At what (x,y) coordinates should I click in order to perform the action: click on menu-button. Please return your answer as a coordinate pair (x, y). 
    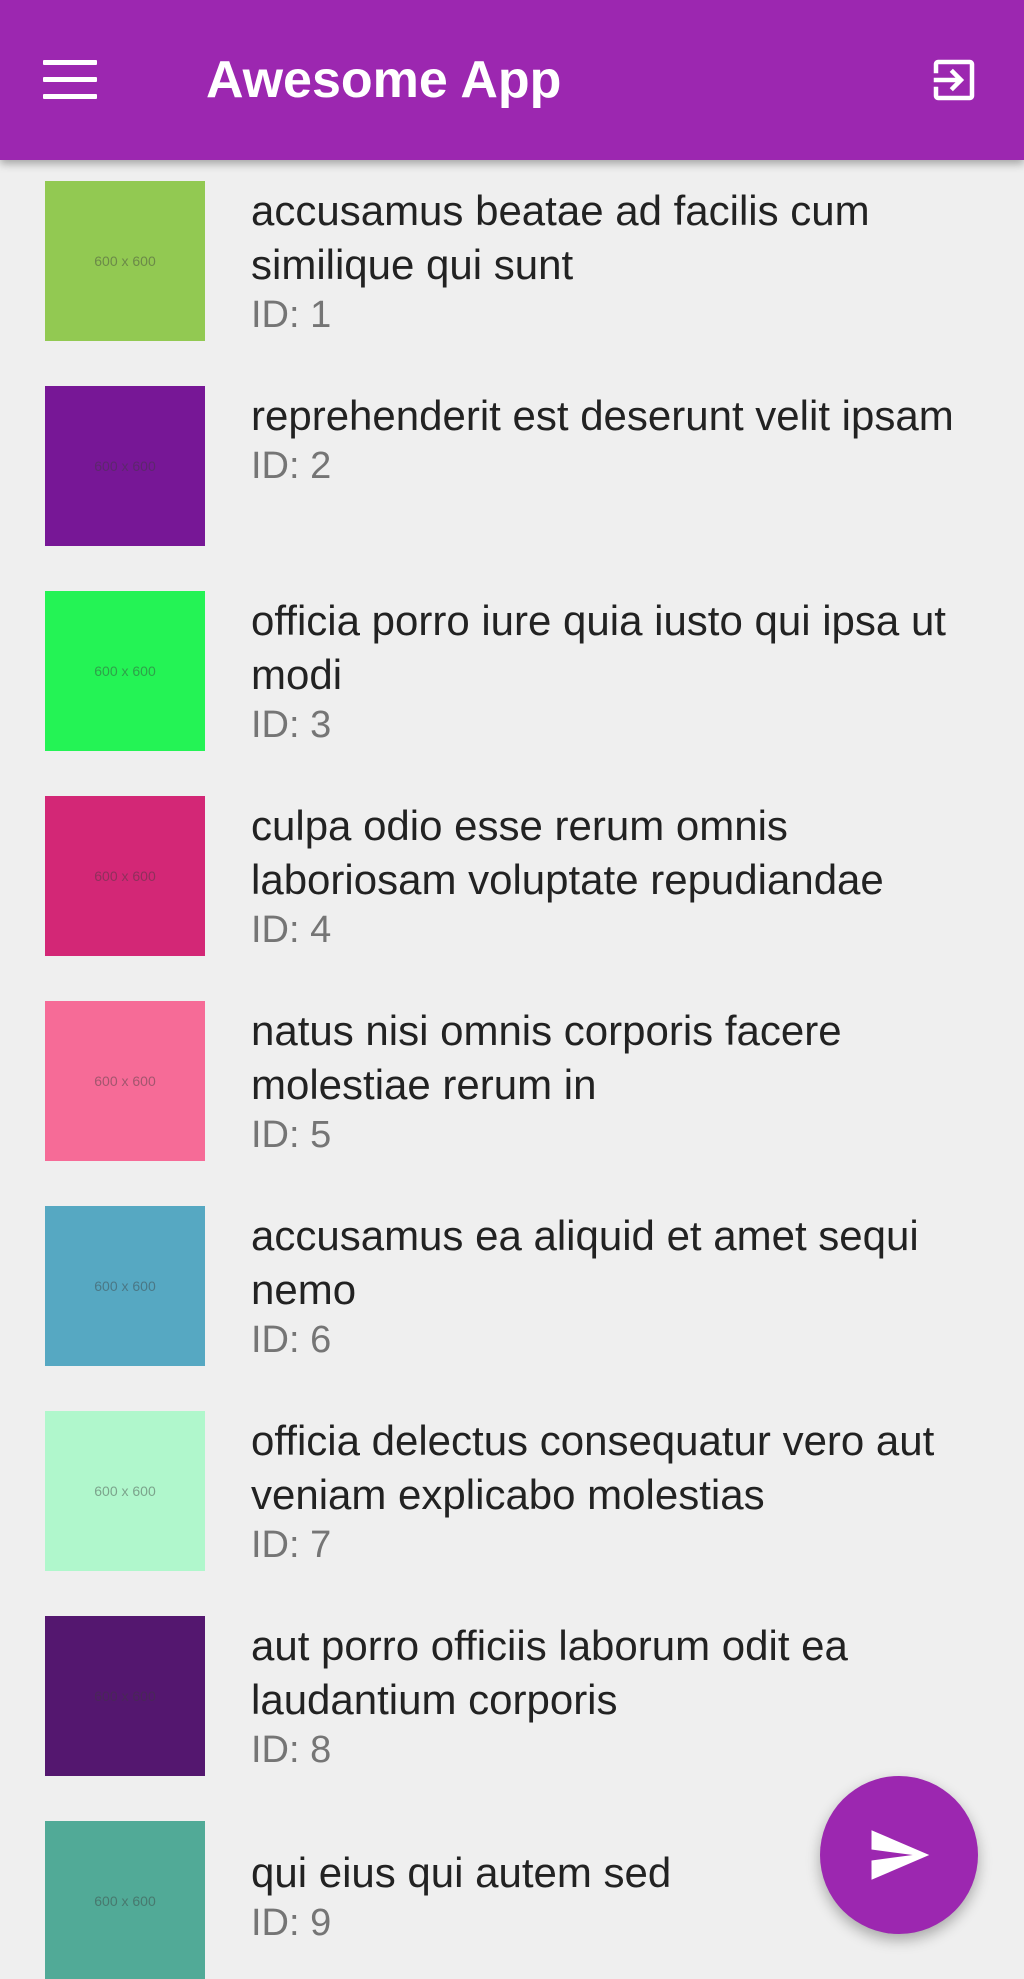
    Looking at the image, I should click on (70, 80).